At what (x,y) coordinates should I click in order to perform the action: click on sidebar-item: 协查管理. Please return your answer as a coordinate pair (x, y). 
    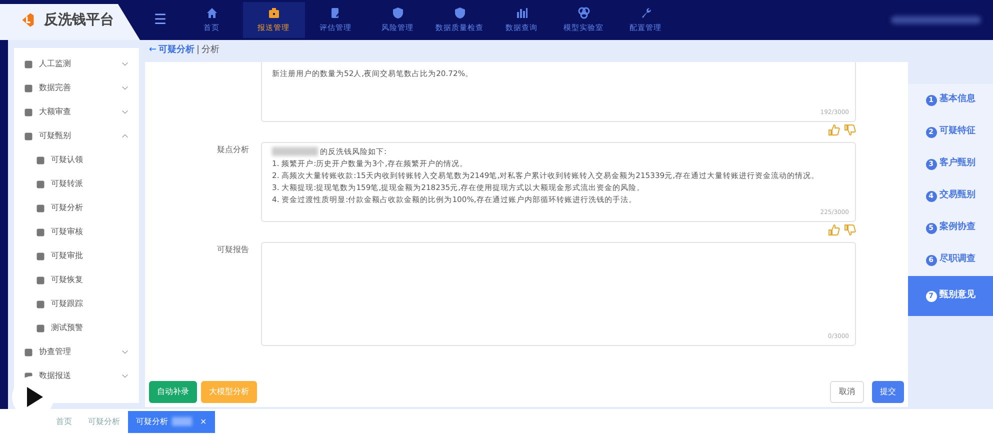
    Looking at the image, I should click on (76, 352).